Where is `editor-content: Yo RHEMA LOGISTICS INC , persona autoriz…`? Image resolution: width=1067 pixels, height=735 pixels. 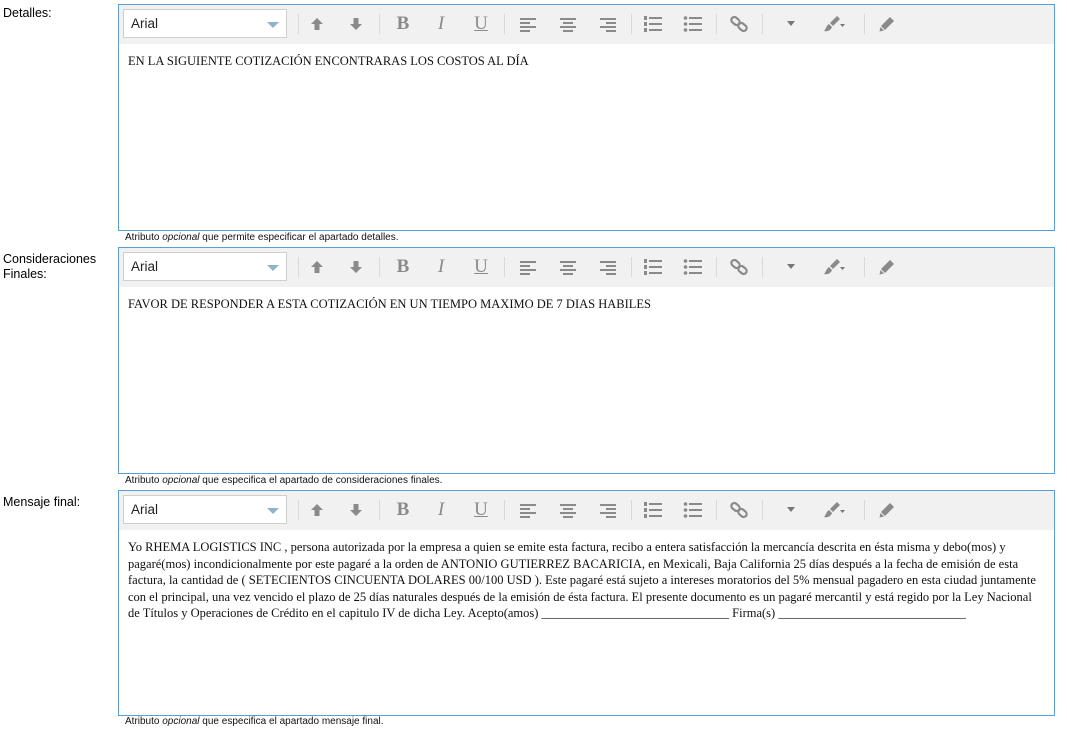
editor-content: Yo RHEMA LOGISTICS INC , persona autoriz… is located at coordinates (586, 580).